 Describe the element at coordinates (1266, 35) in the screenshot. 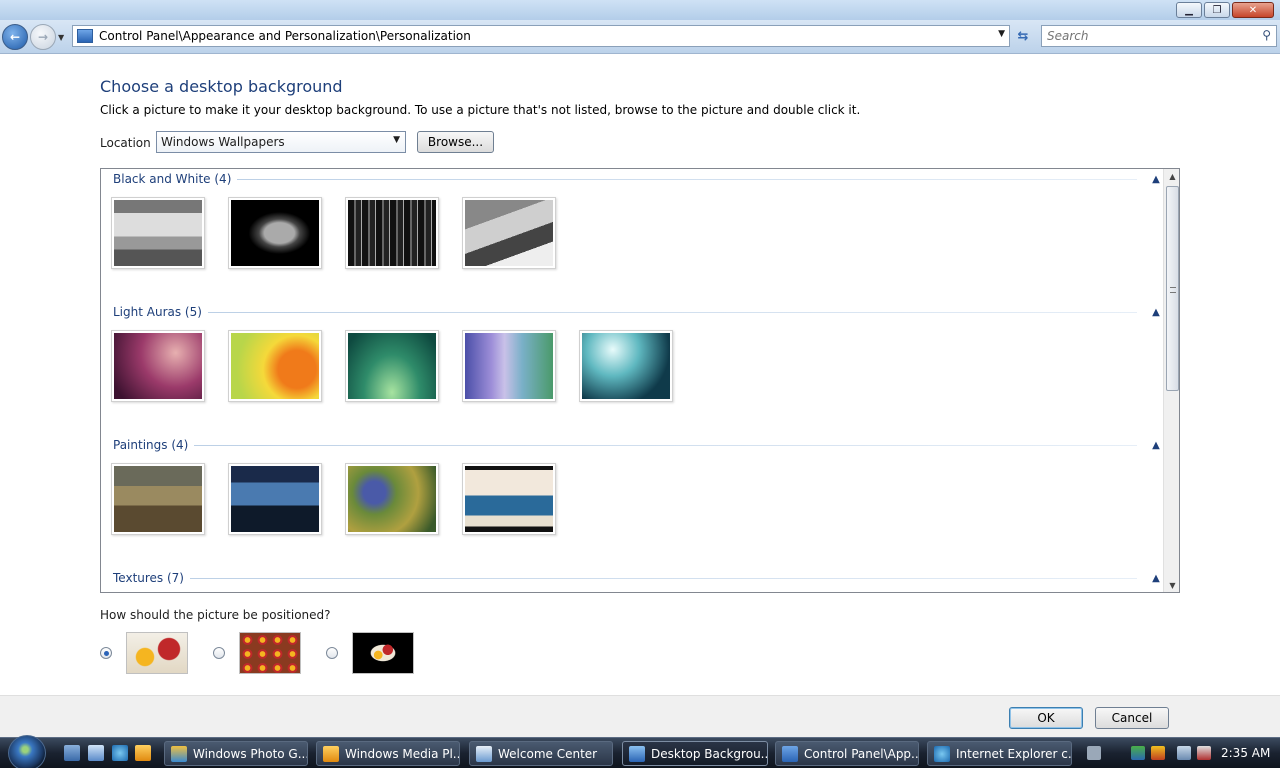

I see `search-icon: ⚲` at that location.